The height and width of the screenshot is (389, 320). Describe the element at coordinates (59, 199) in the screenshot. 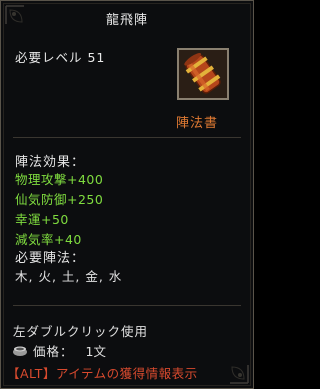

I see `effect-stat: 仙気防御+250` at that location.